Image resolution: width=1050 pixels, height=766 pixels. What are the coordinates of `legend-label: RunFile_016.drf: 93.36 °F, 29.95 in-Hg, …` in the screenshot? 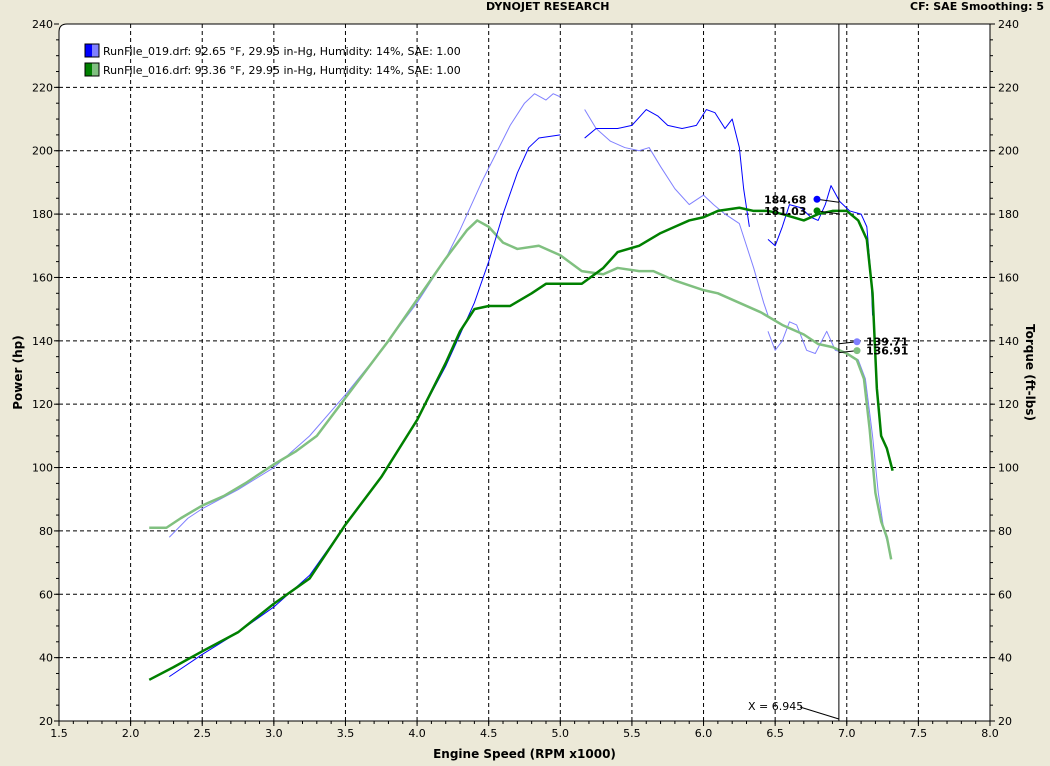 It's located at (282, 70).